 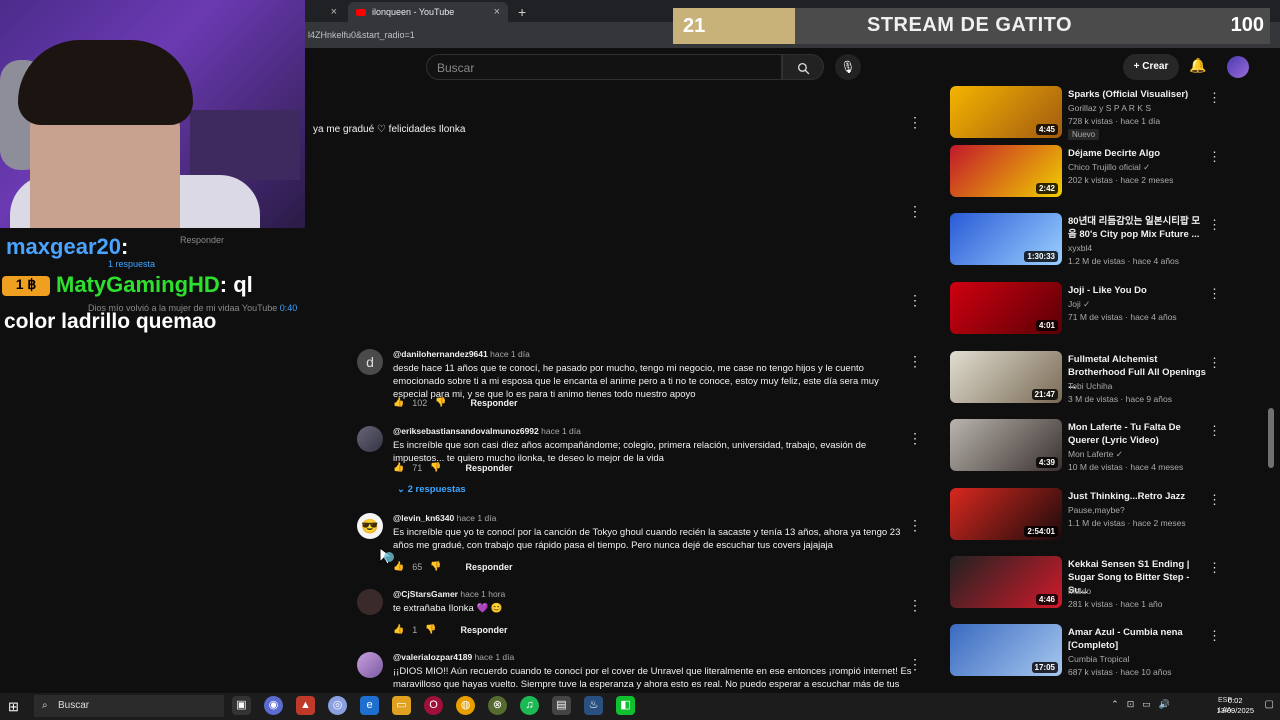 I want to click on search-input: Buscar, so click(x=604, y=67).